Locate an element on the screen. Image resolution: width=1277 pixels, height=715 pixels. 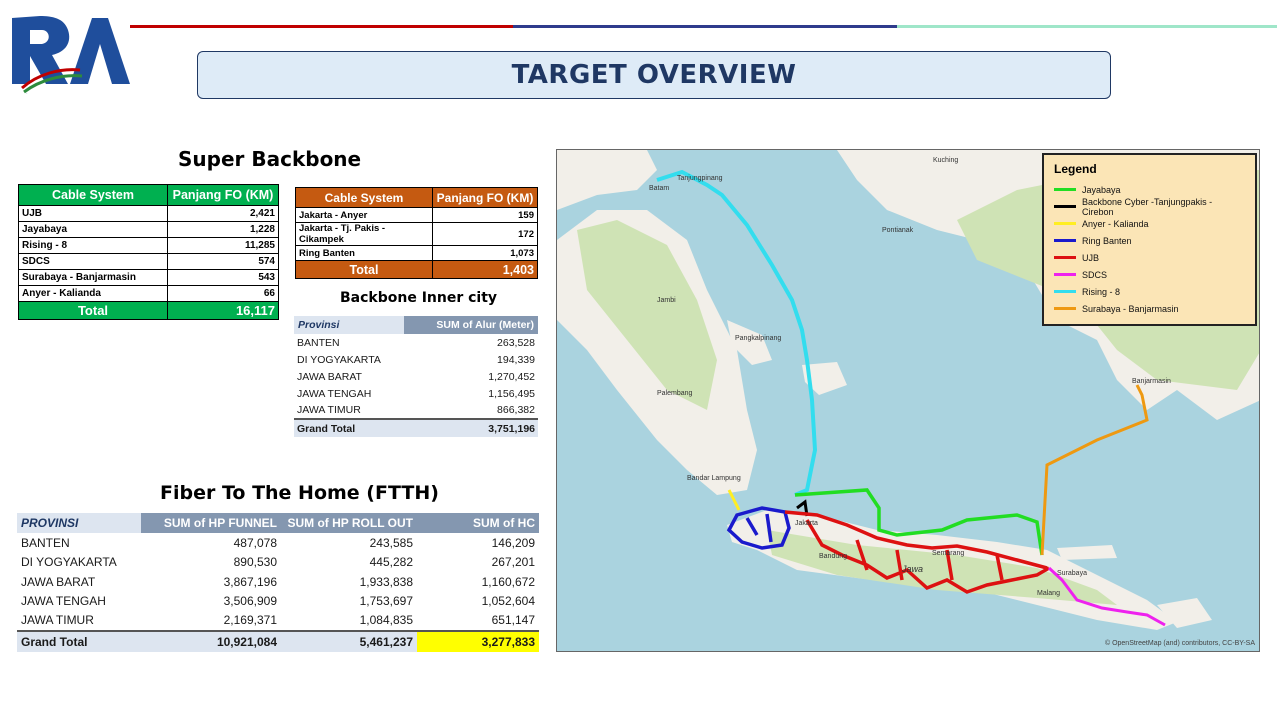
table-header-row: Provinsi SUM of Alur (Meter) is located at coordinates (416, 325).